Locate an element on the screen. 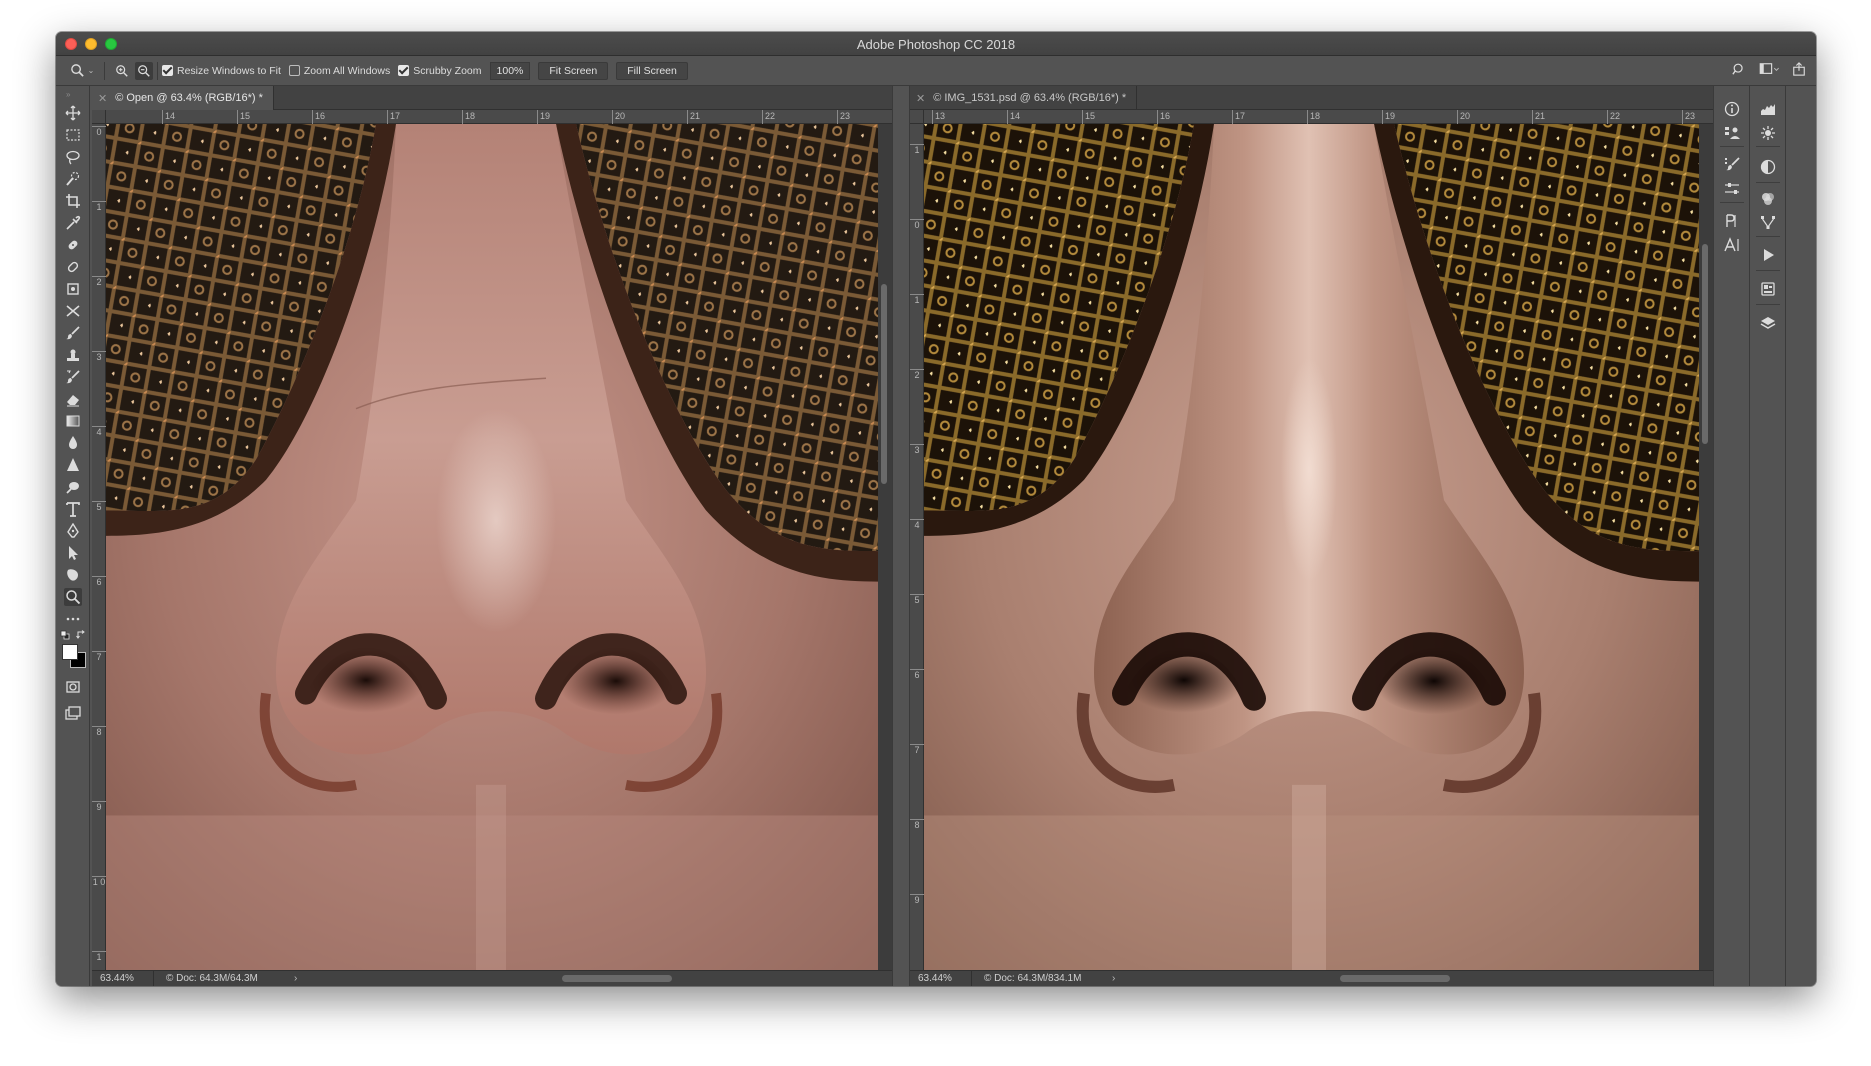 This screenshot has height=1066, width=1871. fit-screen-button: Fit Screen is located at coordinates (573, 70).